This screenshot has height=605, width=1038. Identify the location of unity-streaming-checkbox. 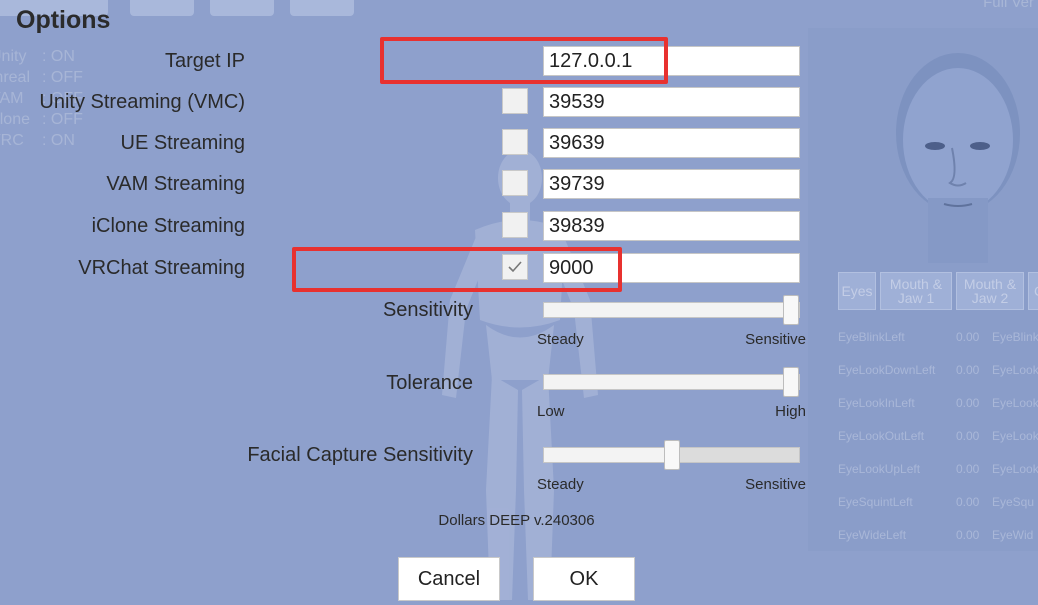
(515, 101).